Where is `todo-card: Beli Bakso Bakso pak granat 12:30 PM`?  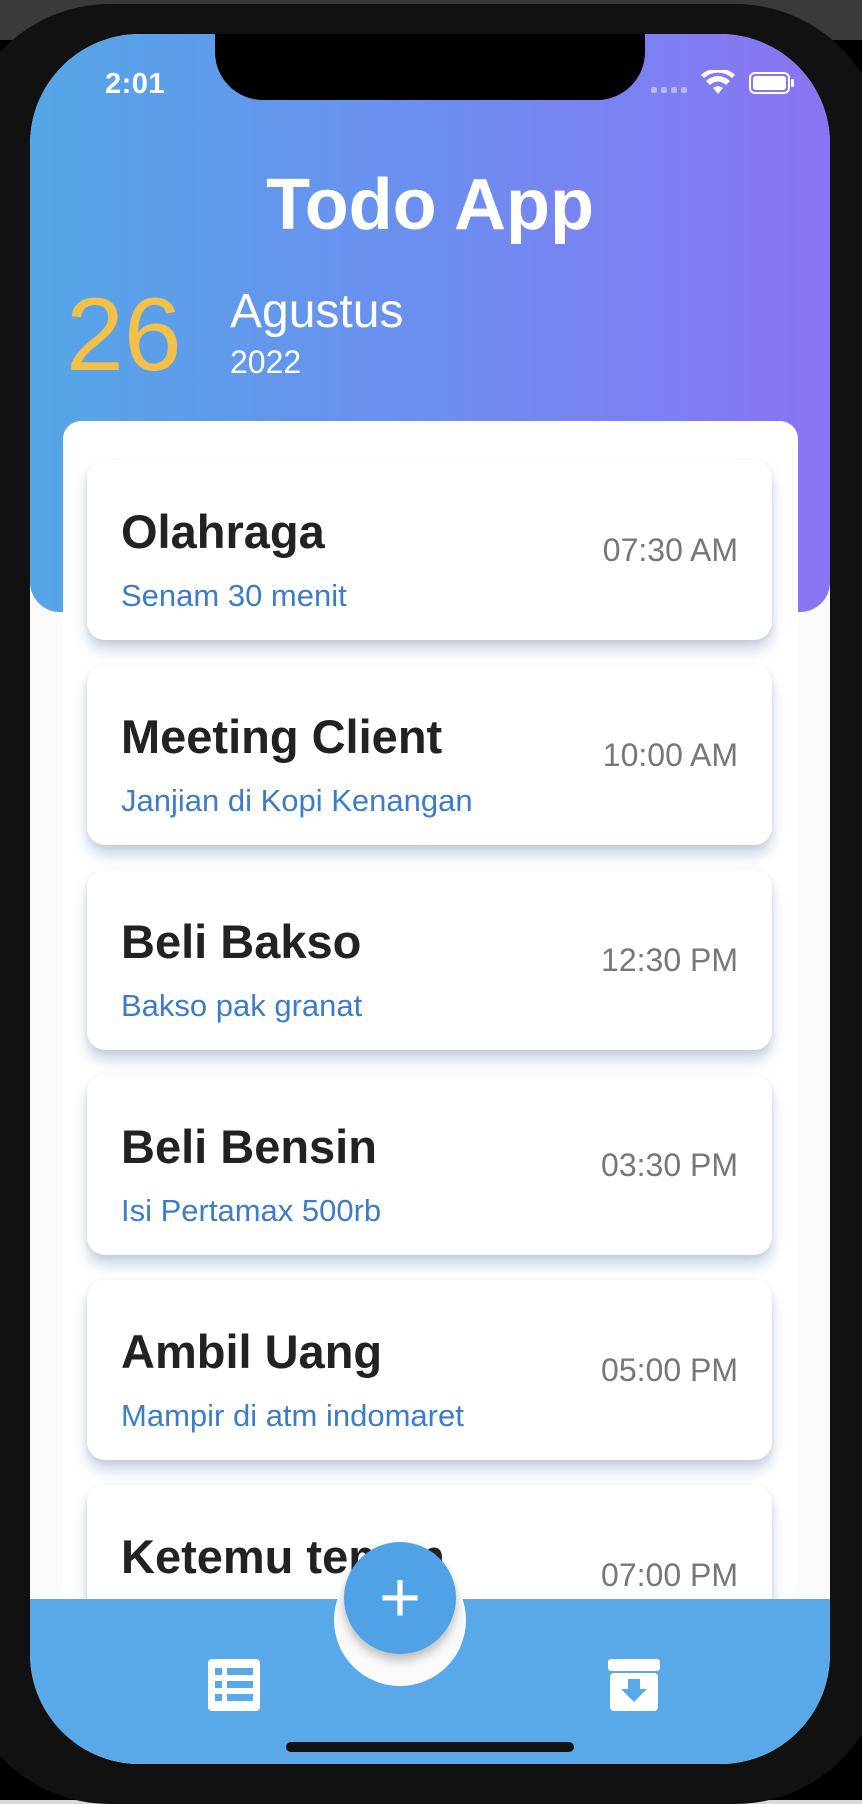 todo-card: Beli Bakso Bakso pak granat 12:30 PM is located at coordinates (429, 960).